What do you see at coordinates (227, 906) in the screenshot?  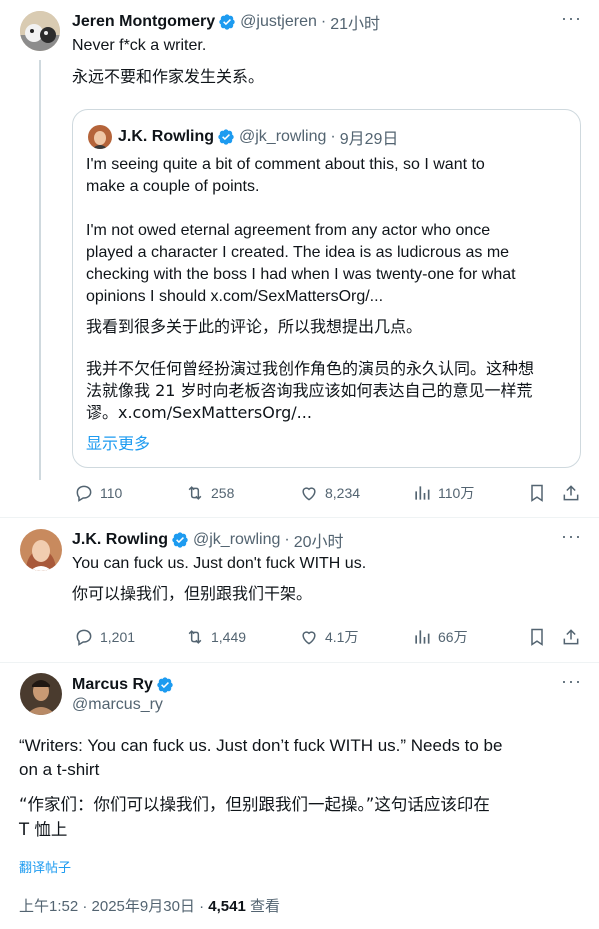 I see `view-count: 4,541` at bounding box center [227, 906].